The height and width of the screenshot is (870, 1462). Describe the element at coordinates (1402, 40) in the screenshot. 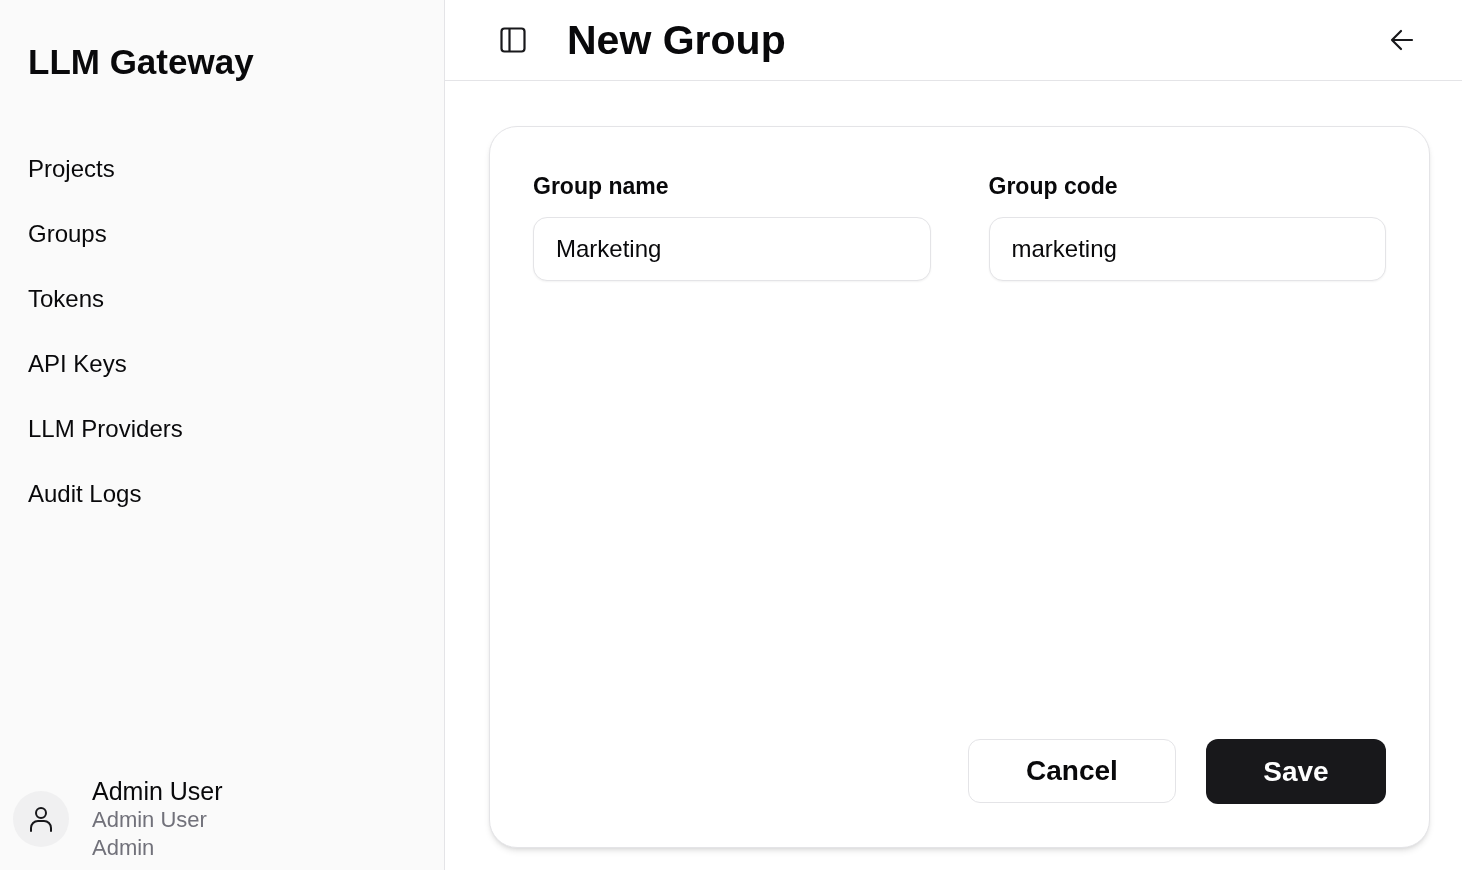

I see `back-arrow-icon` at that location.